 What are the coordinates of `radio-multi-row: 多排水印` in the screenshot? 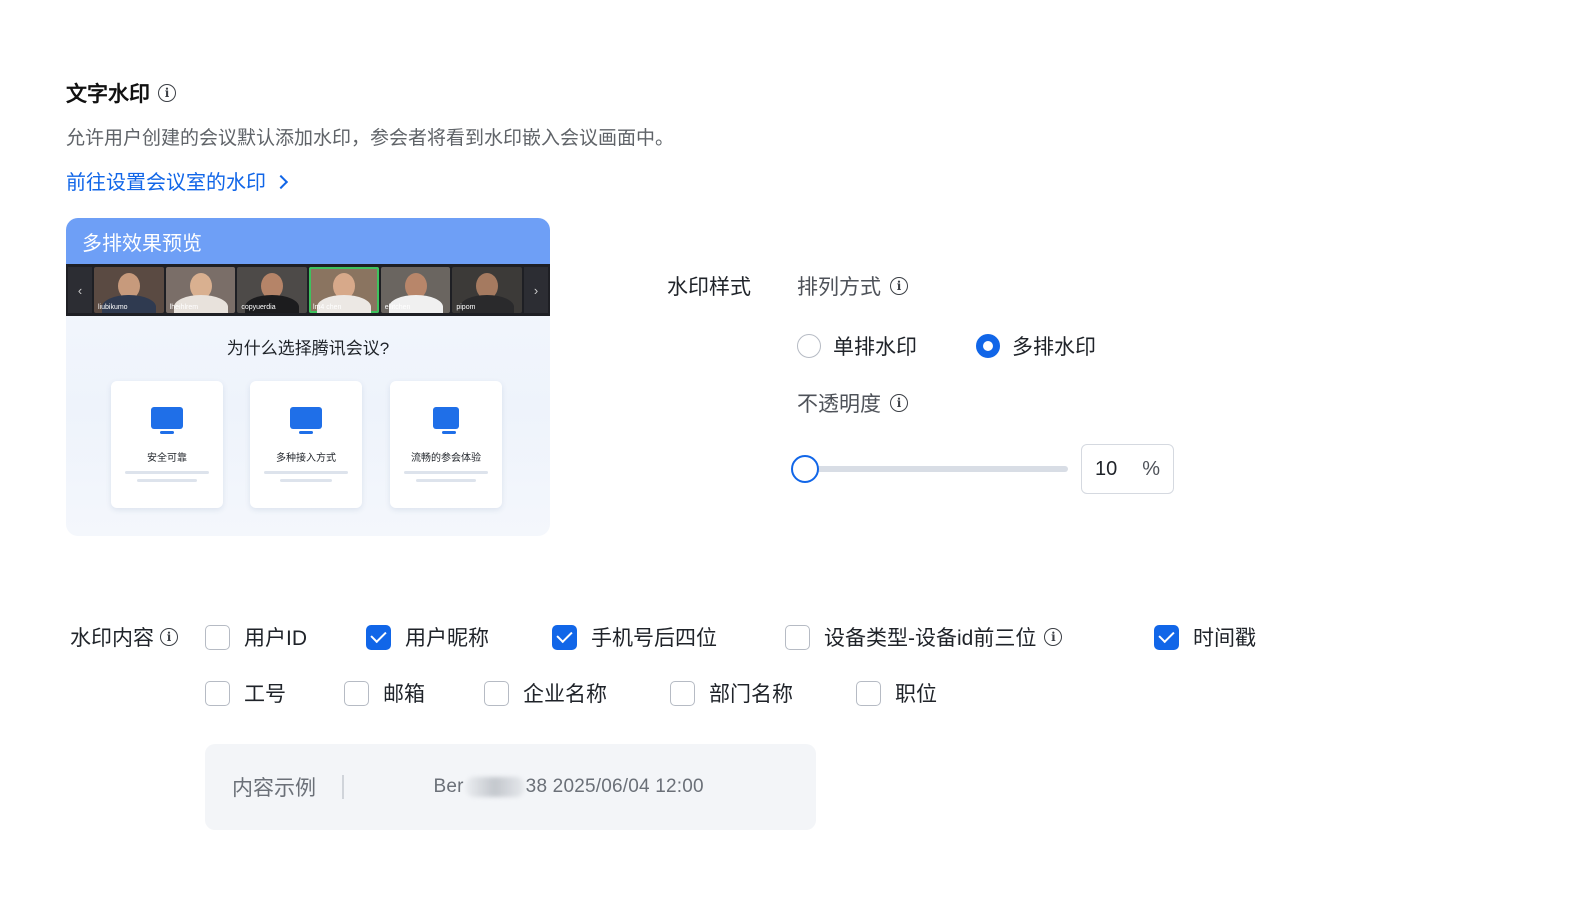 It's located at (1036, 346).